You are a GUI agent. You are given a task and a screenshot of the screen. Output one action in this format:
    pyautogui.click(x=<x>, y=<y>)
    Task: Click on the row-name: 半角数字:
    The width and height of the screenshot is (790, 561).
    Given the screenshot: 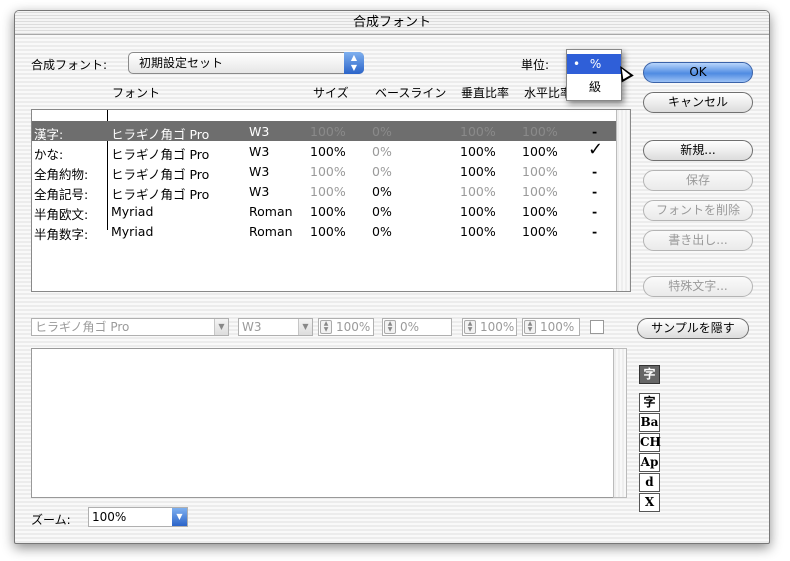 What is the action you would take?
    pyautogui.click(x=61, y=234)
    